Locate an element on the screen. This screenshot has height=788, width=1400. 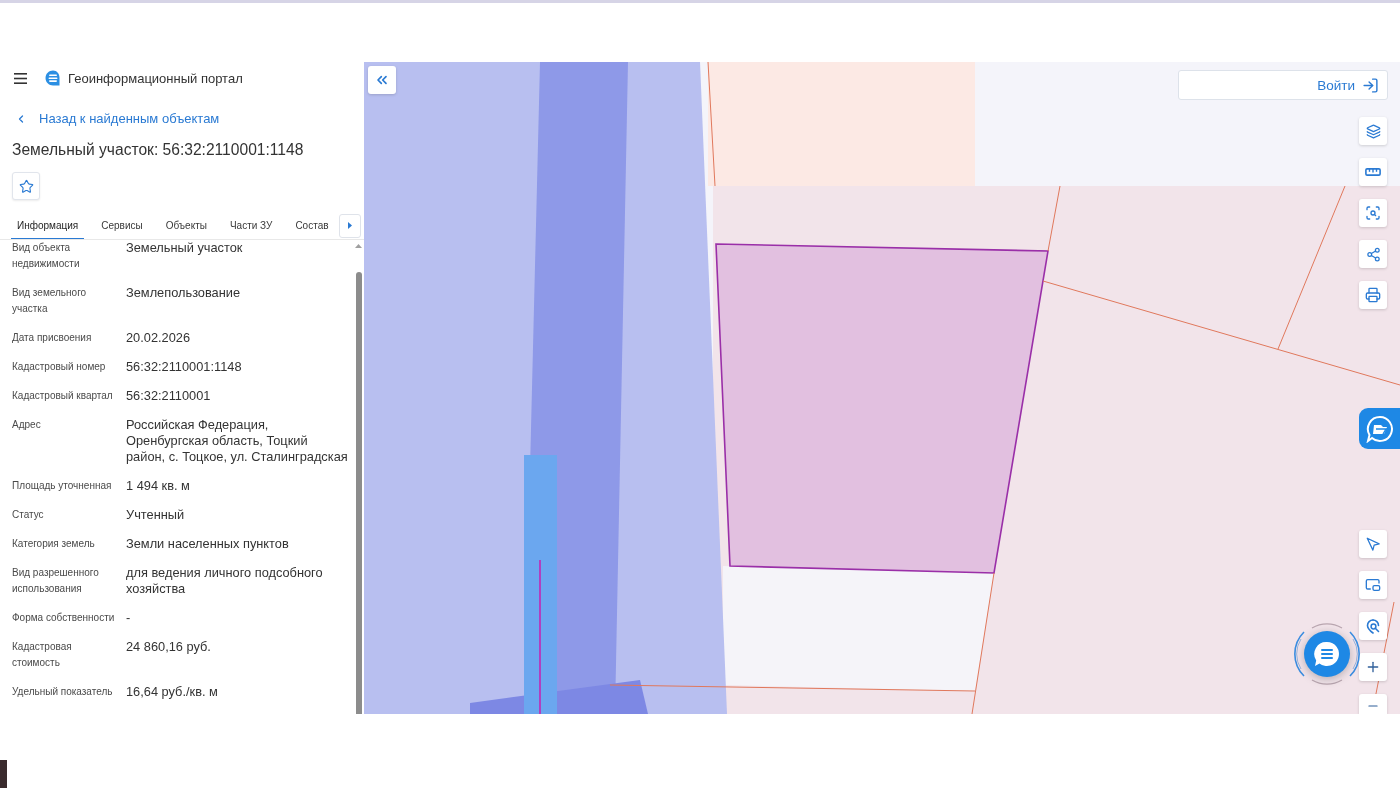
field-value: 56:32:2110001:1148 is located at coordinates (184, 367).